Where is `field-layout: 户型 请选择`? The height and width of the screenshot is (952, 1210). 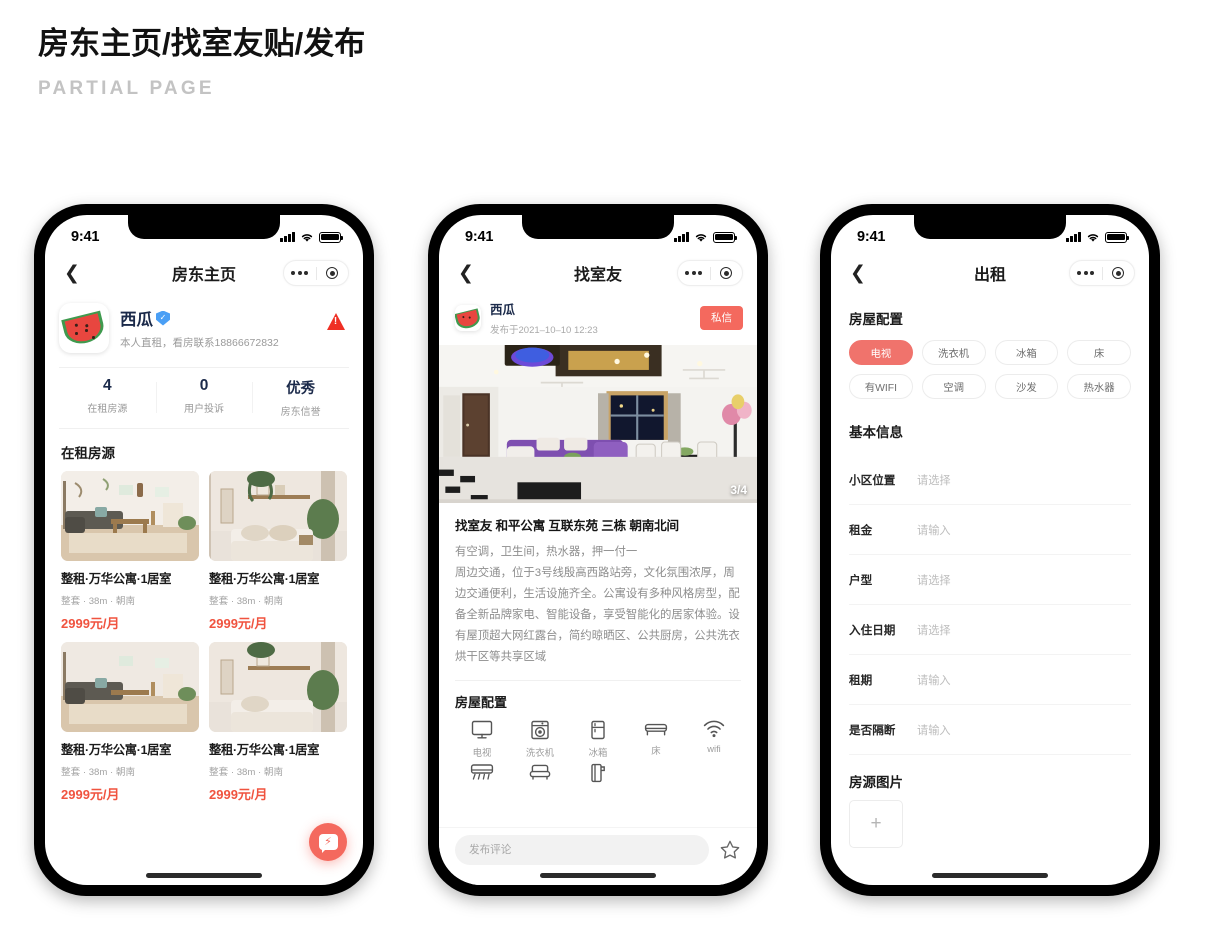
field-layout: 户型 请选择 is located at coordinates (990, 580).